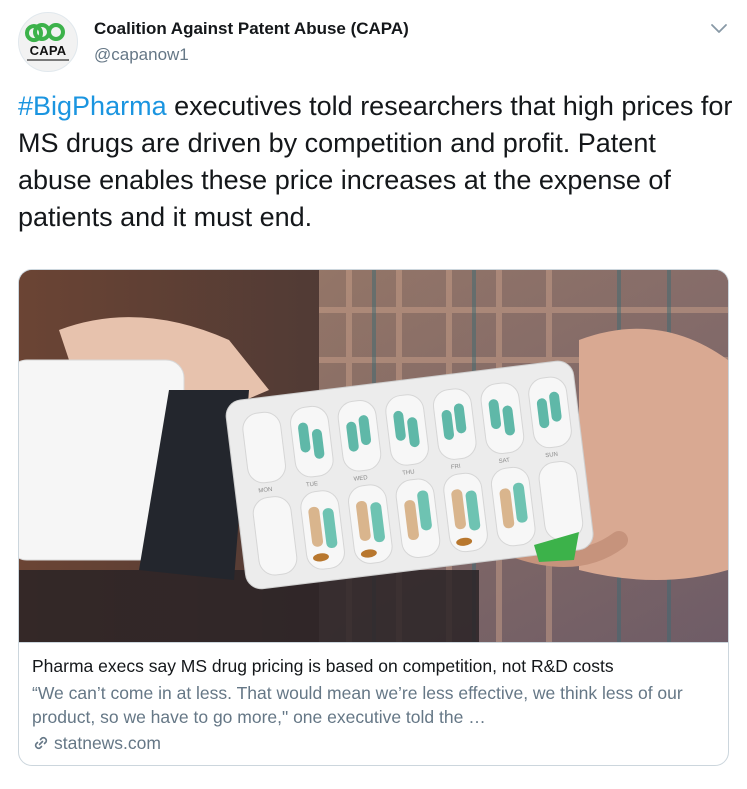  Describe the element at coordinates (141, 55) in the screenshot. I see `author-handle: @capanow1` at that location.